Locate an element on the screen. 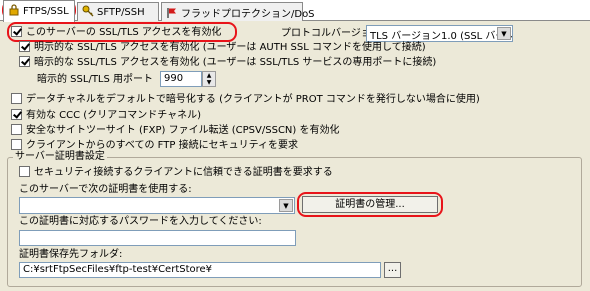 This screenshot has height=291, width=590. spin-down-icon: ▼ is located at coordinates (209, 82).